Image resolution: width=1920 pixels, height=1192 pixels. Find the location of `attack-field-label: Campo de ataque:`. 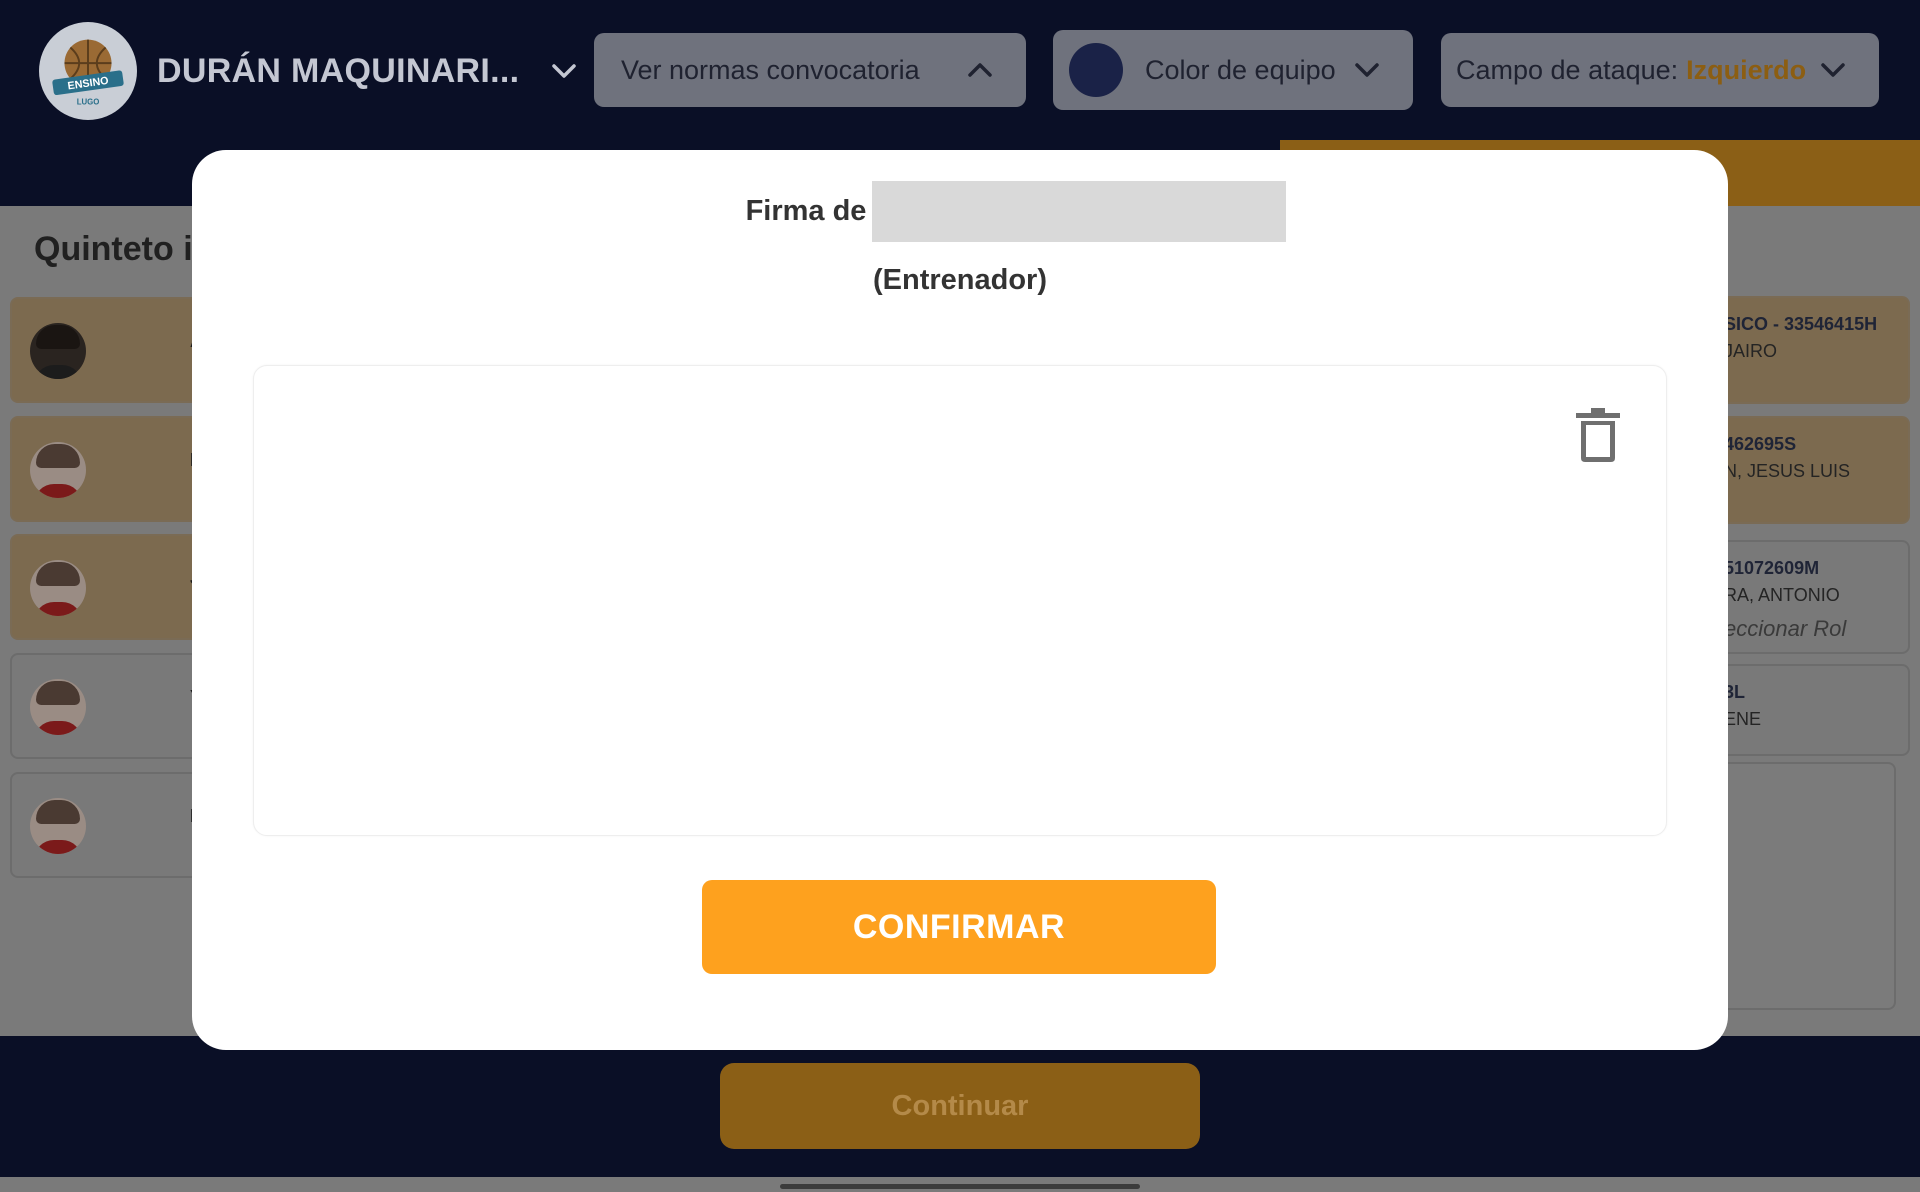

attack-field-label: Campo de ataque: is located at coordinates (1567, 69).